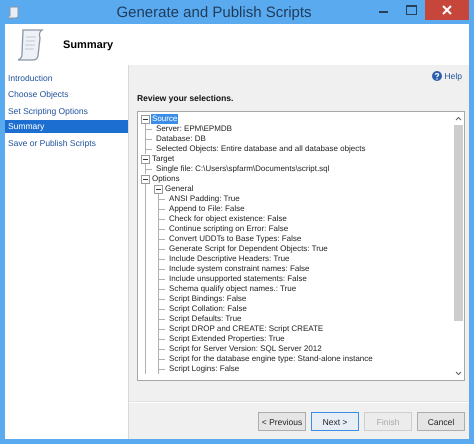  Describe the element at coordinates (437, 76) in the screenshot. I see `help-icon` at that location.